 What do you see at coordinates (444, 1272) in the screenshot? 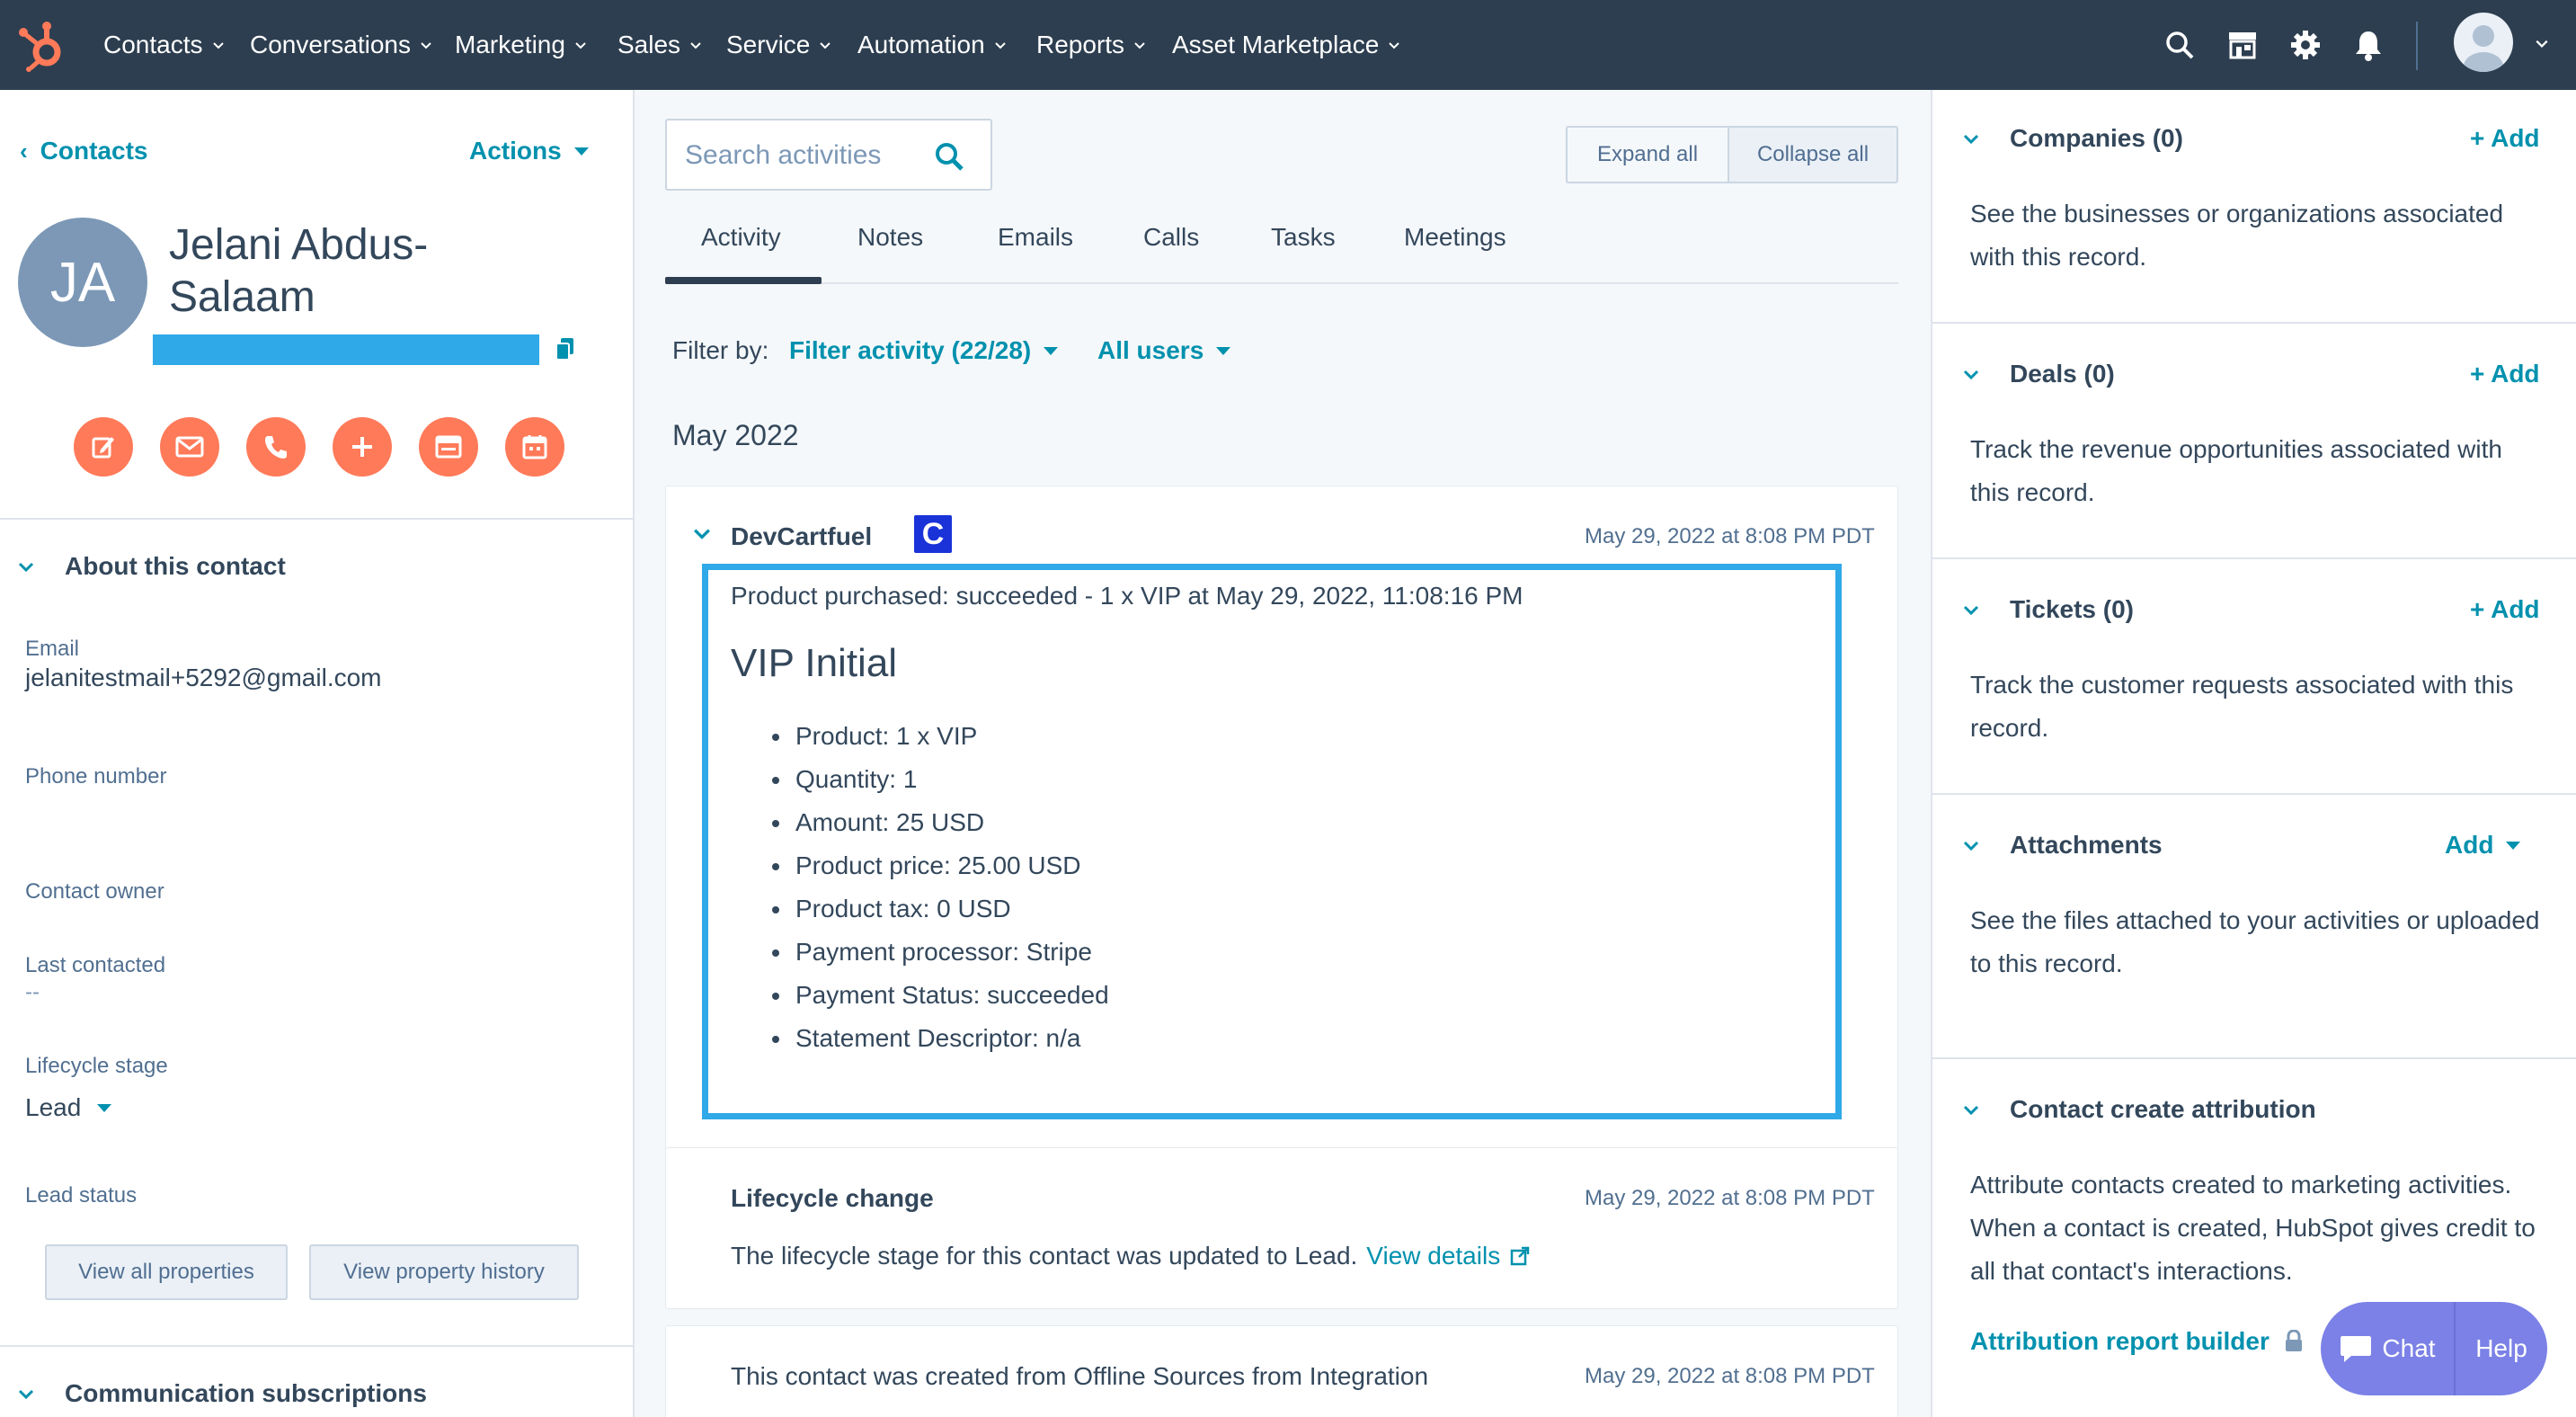
I see `view-property-history-button: View property history` at bounding box center [444, 1272].